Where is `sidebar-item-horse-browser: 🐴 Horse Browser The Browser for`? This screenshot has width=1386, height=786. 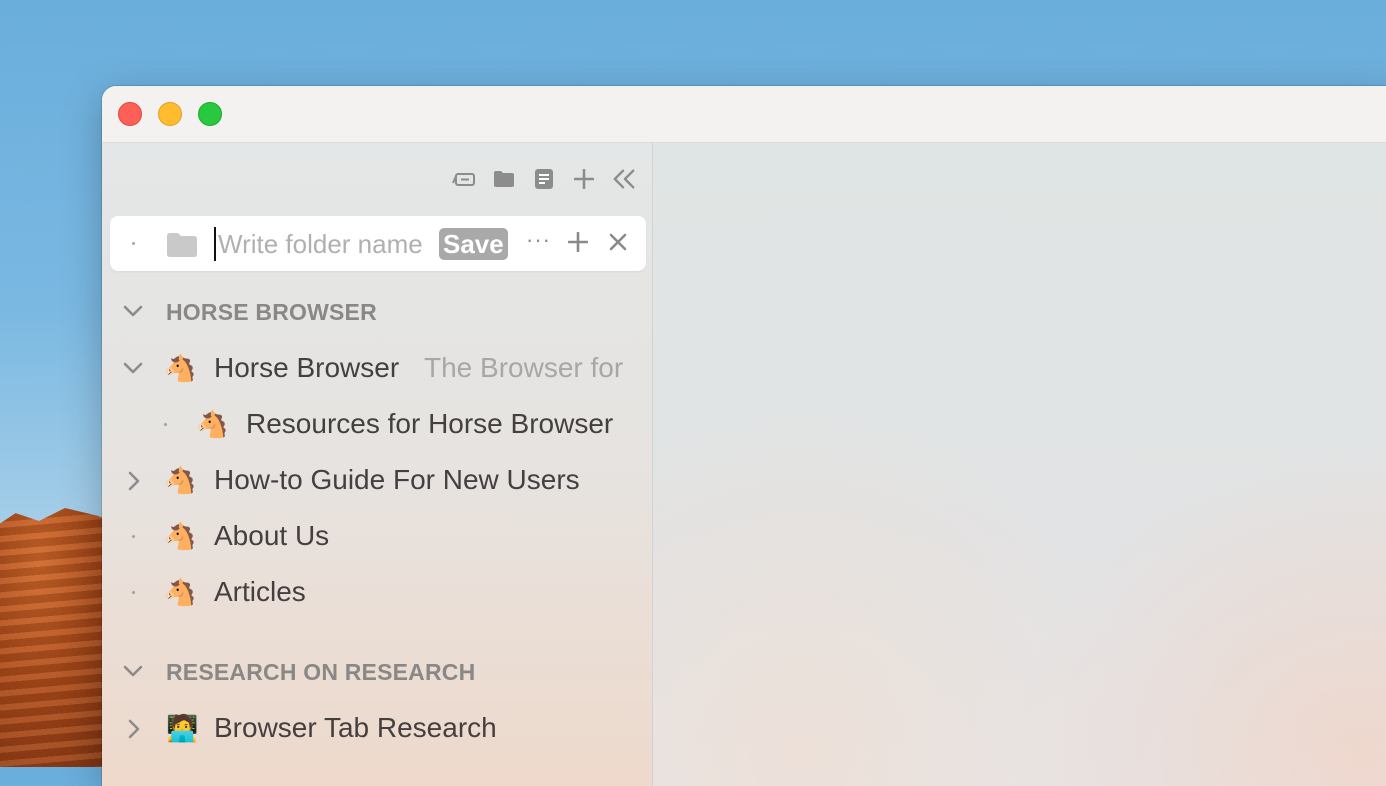 sidebar-item-horse-browser: 🐴 Horse Browser The Browser for is located at coordinates (377, 368).